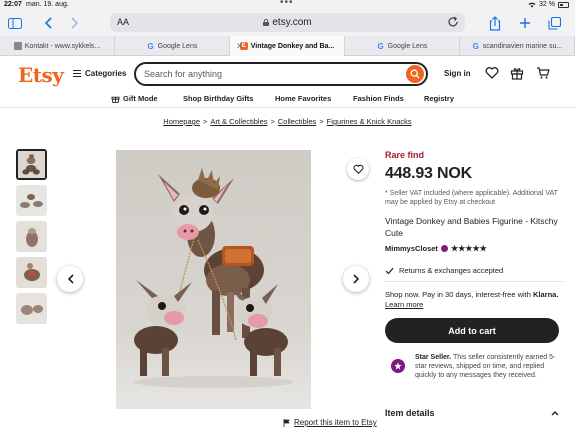  Describe the element at coordinates (532, 4) in the screenshot. I see `wifi-icon` at that location.